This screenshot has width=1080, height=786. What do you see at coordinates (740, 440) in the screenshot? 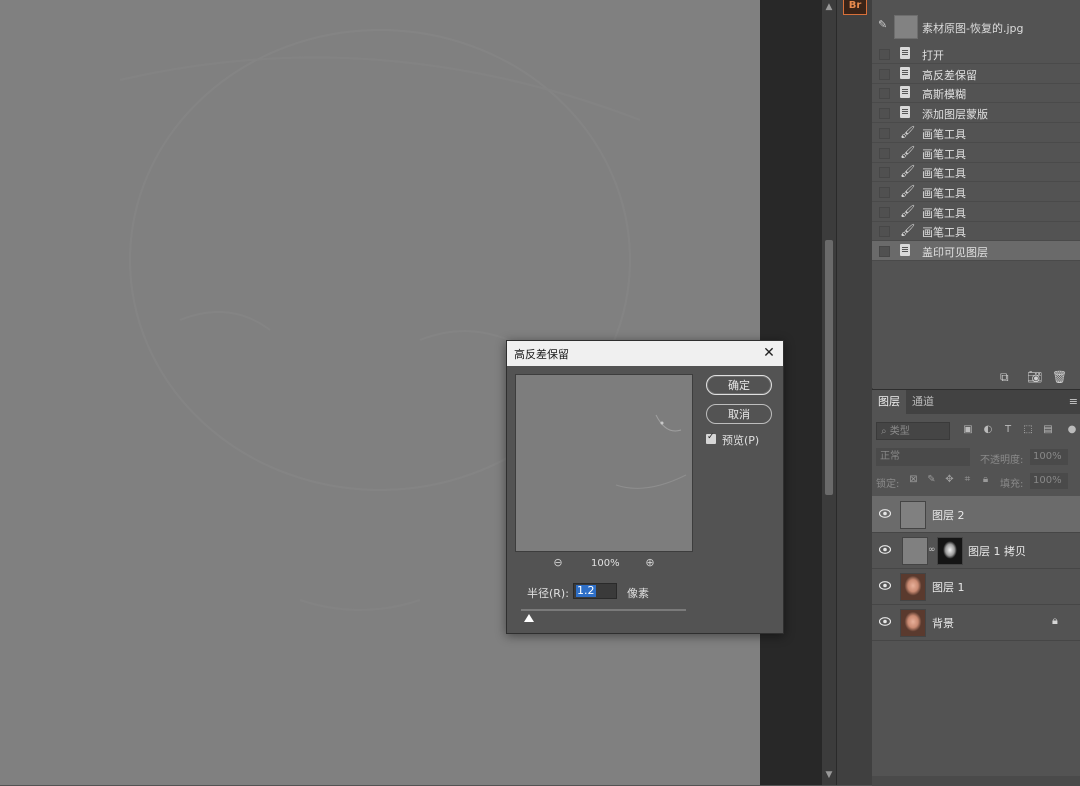
I see `preview-label: 预览(P)` at bounding box center [740, 440].